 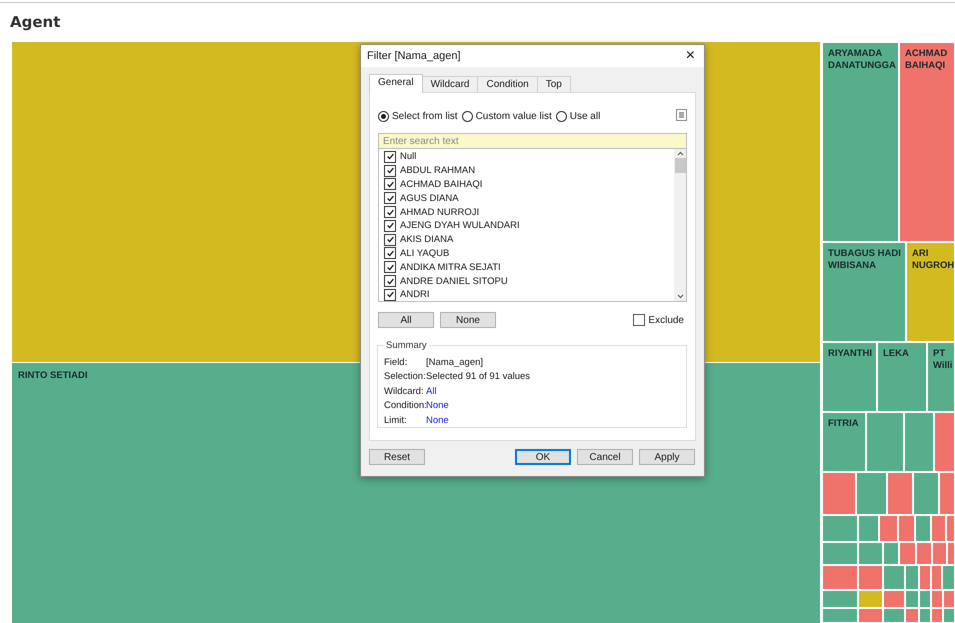 I want to click on treemap-tile: FITRIA, so click(x=844, y=442).